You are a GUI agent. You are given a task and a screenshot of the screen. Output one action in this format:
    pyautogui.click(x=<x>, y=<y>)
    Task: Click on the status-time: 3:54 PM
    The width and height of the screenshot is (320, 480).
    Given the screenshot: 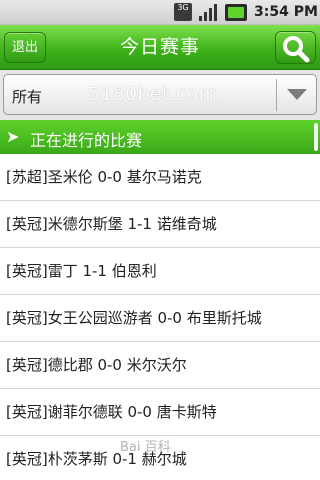 What is the action you would take?
    pyautogui.click(x=286, y=12)
    